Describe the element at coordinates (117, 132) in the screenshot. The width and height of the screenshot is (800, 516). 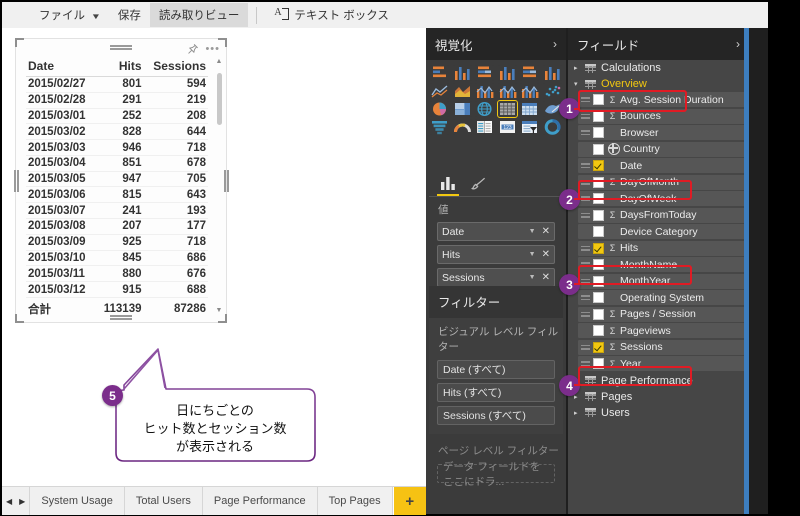
I see `table-row: 2015/03/02 828 644` at that location.